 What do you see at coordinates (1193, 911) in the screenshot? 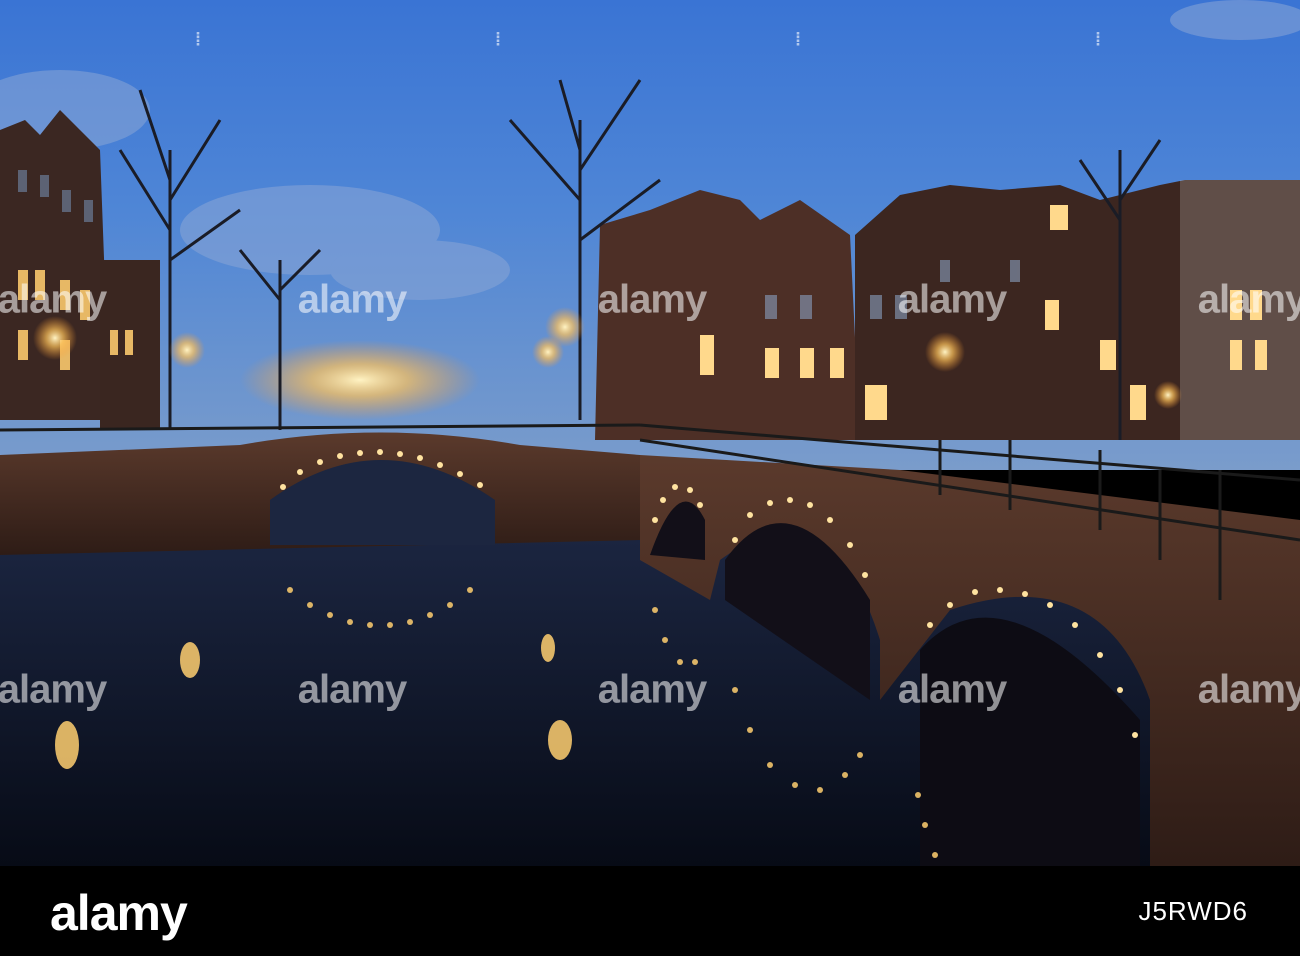
I see `stock-image-id: J5RWD6` at bounding box center [1193, 911].